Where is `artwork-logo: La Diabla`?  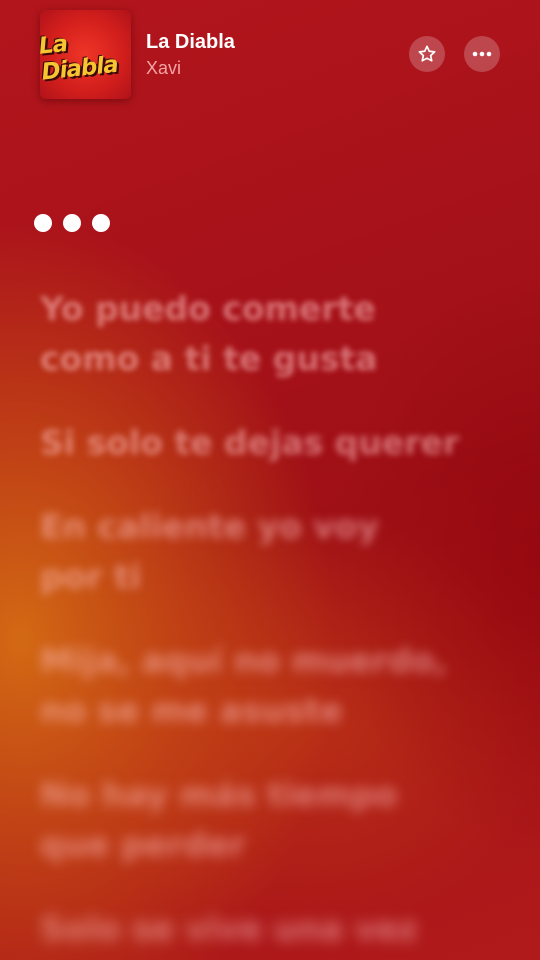
artwork-logo: La Diabla is located at coordinates (79, 58).